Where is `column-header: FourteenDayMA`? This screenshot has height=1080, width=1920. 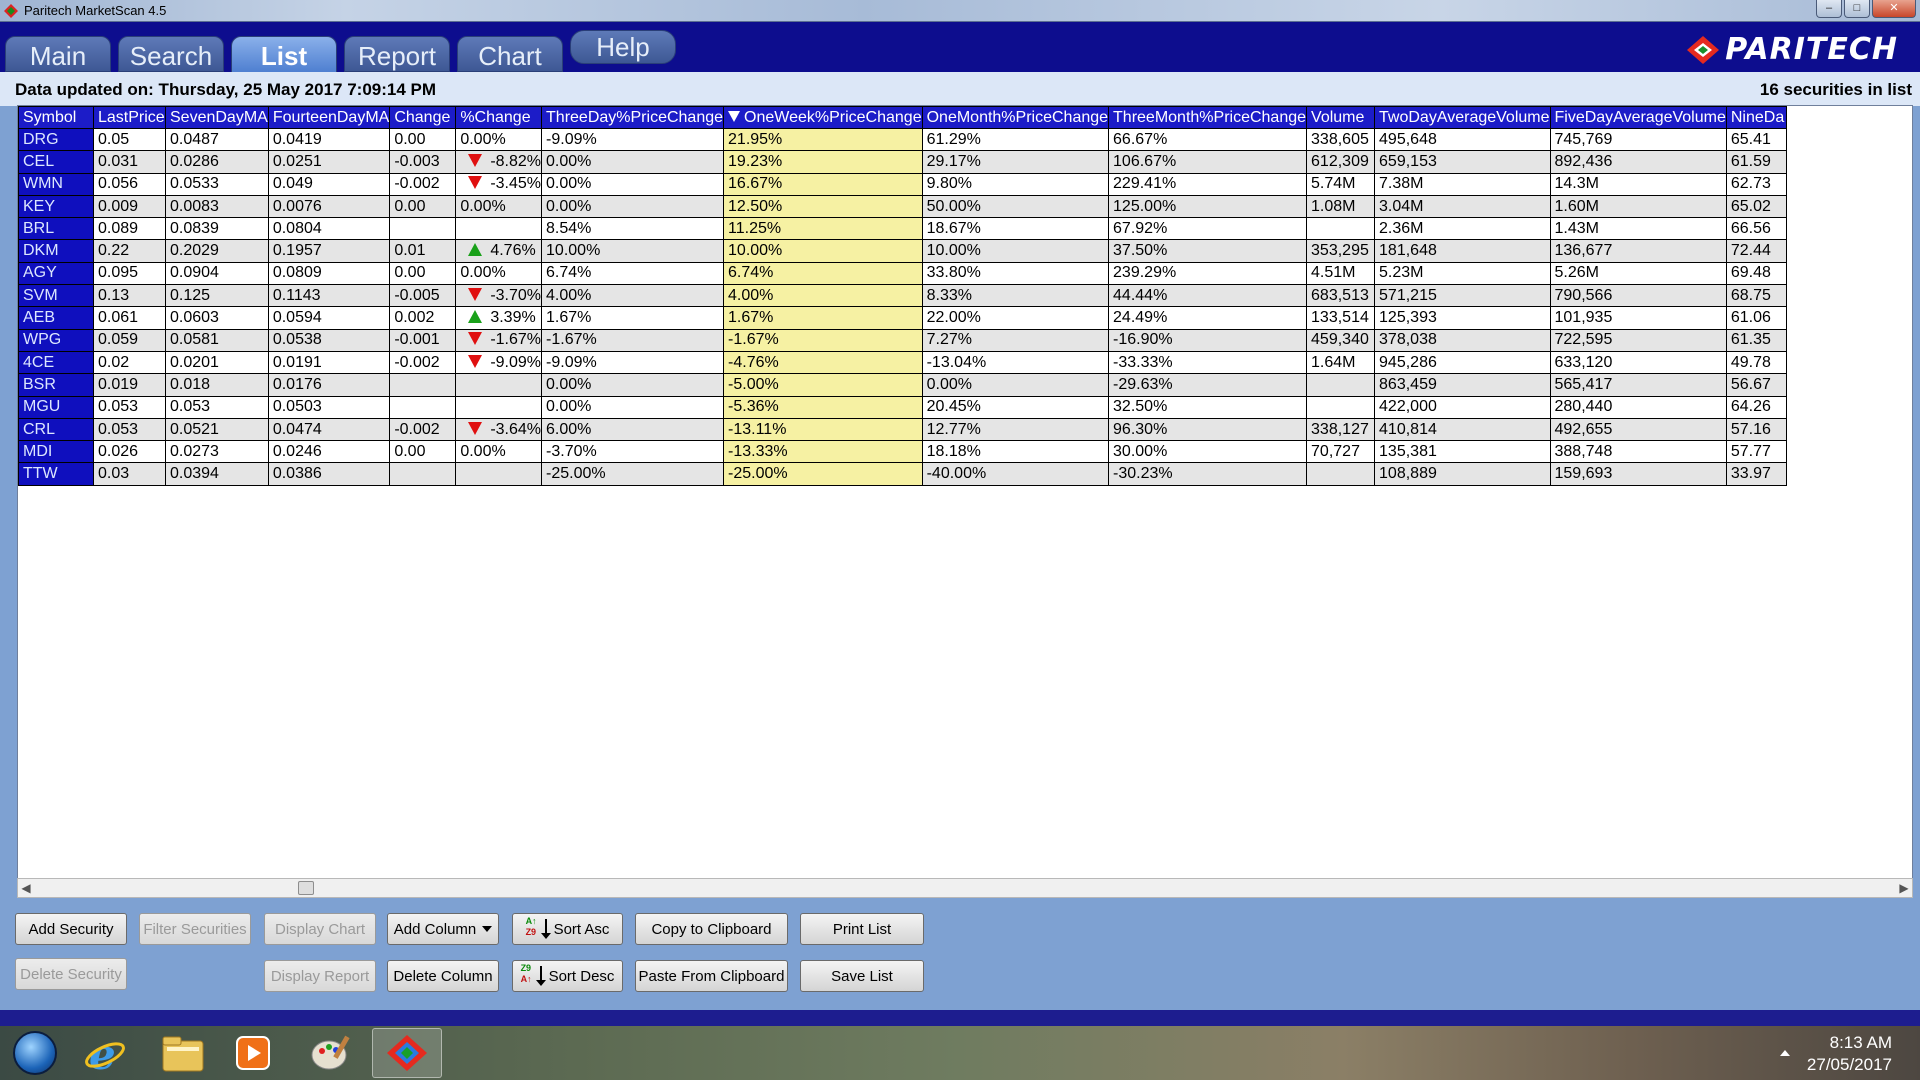 column-header: FourteenDayMA is located at coordinates (329, 117).